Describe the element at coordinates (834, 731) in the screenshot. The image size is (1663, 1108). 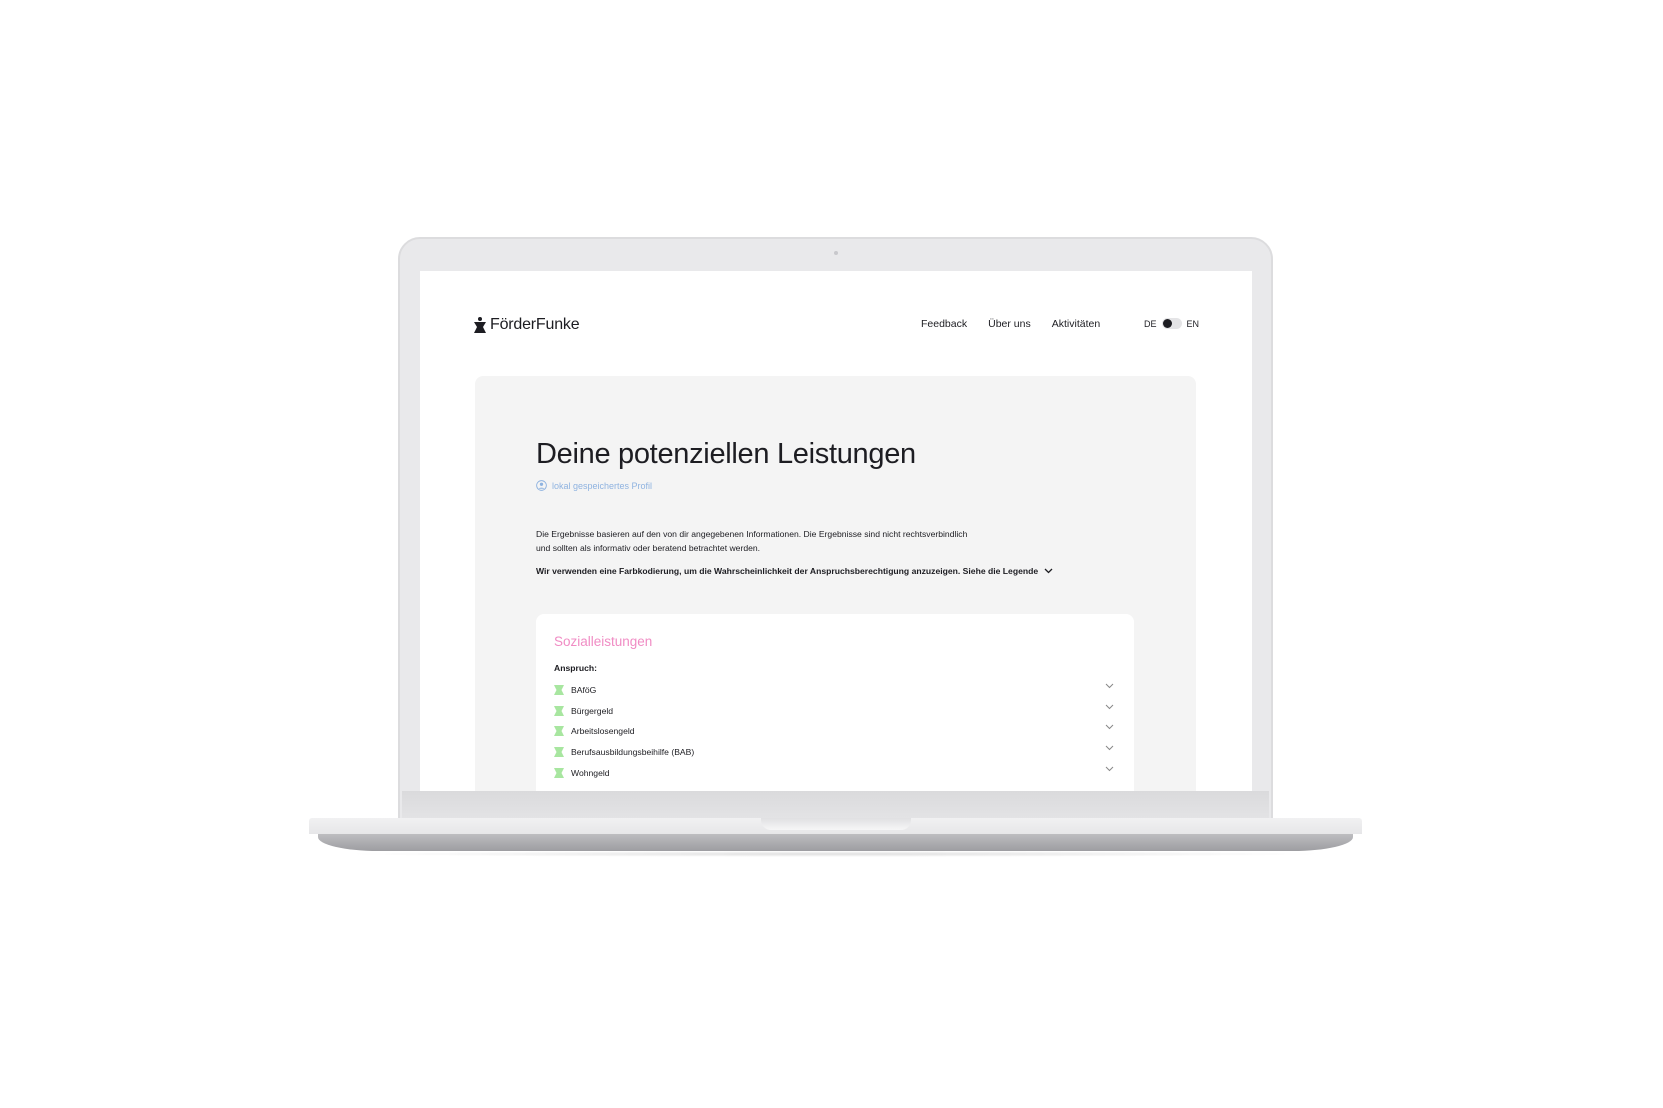
I see `benefit-item: Arbeitslosengeld` at that location.